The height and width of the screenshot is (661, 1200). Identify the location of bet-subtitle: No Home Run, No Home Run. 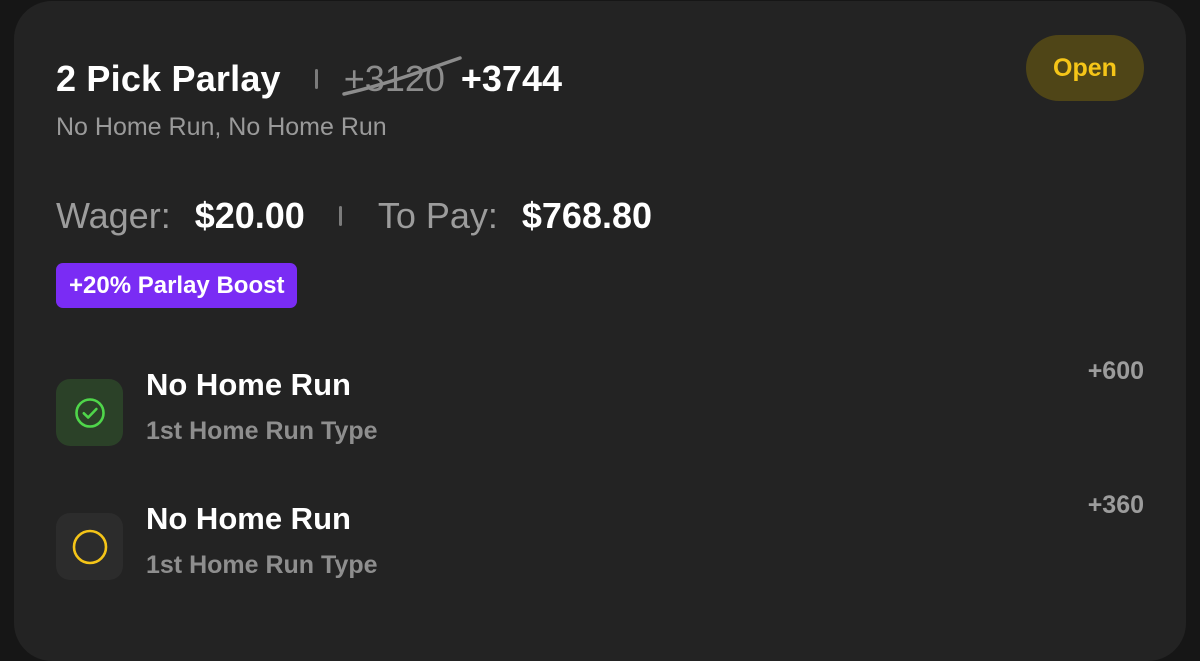
(221, 127).